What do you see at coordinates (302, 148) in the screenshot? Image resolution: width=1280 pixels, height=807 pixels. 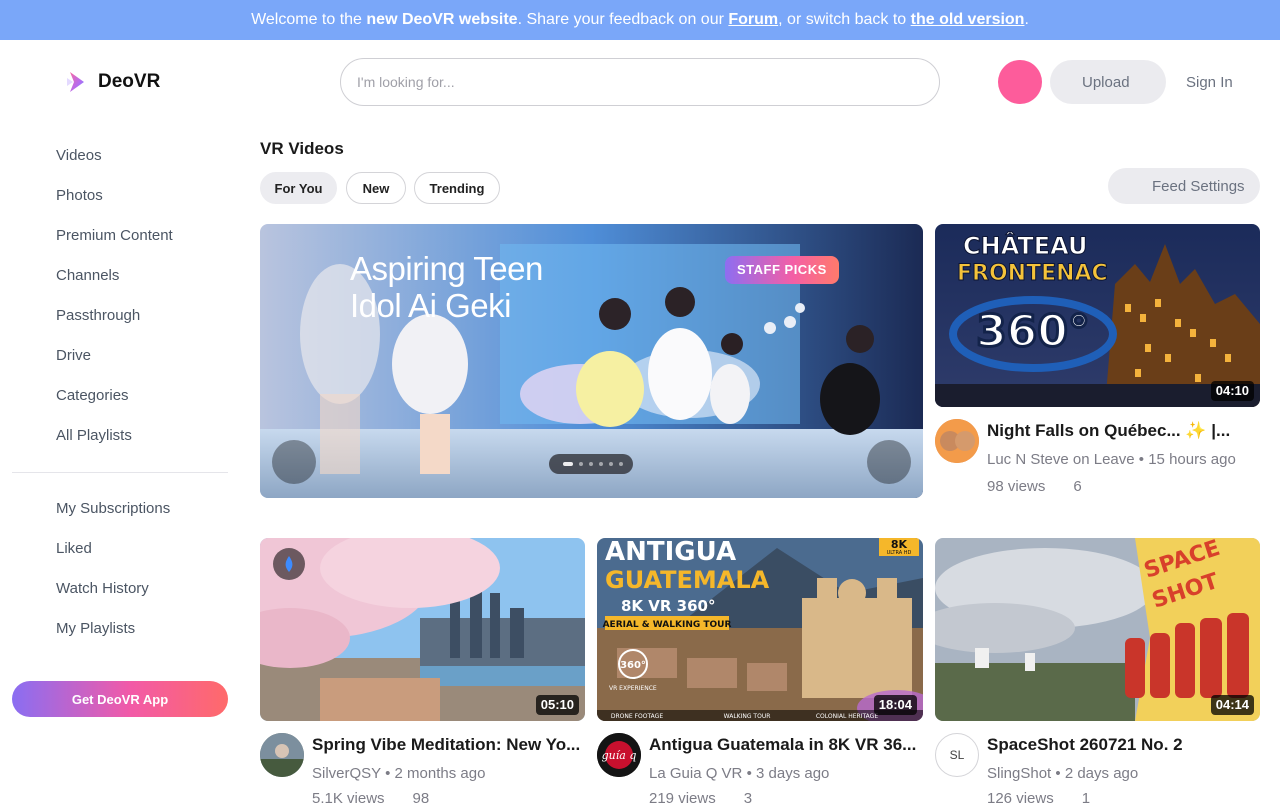 I see `page-title: VR Videos` at bounding box center [302, 148].